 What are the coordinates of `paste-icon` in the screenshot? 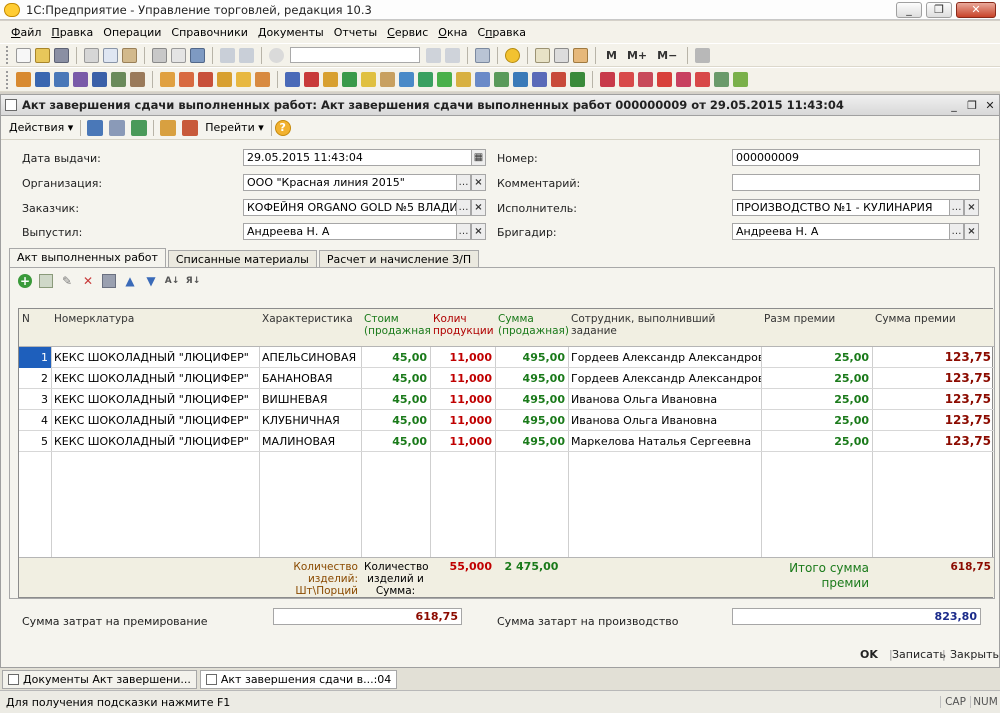 It's located at (129, 55).